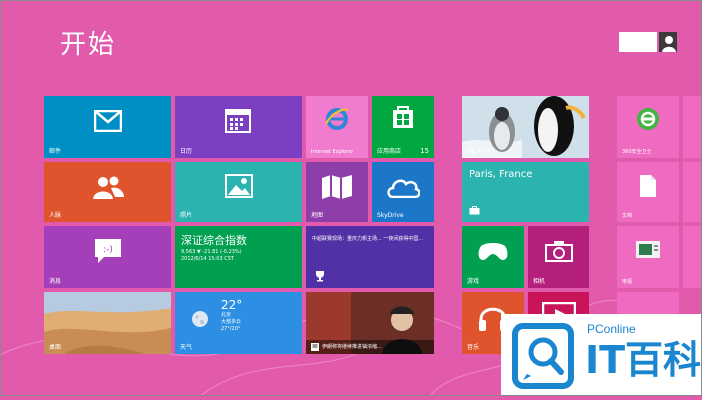 The width and height of the screenshot is (702, 400). I want to click on tile-mail: 邮件, so click(107, 127).